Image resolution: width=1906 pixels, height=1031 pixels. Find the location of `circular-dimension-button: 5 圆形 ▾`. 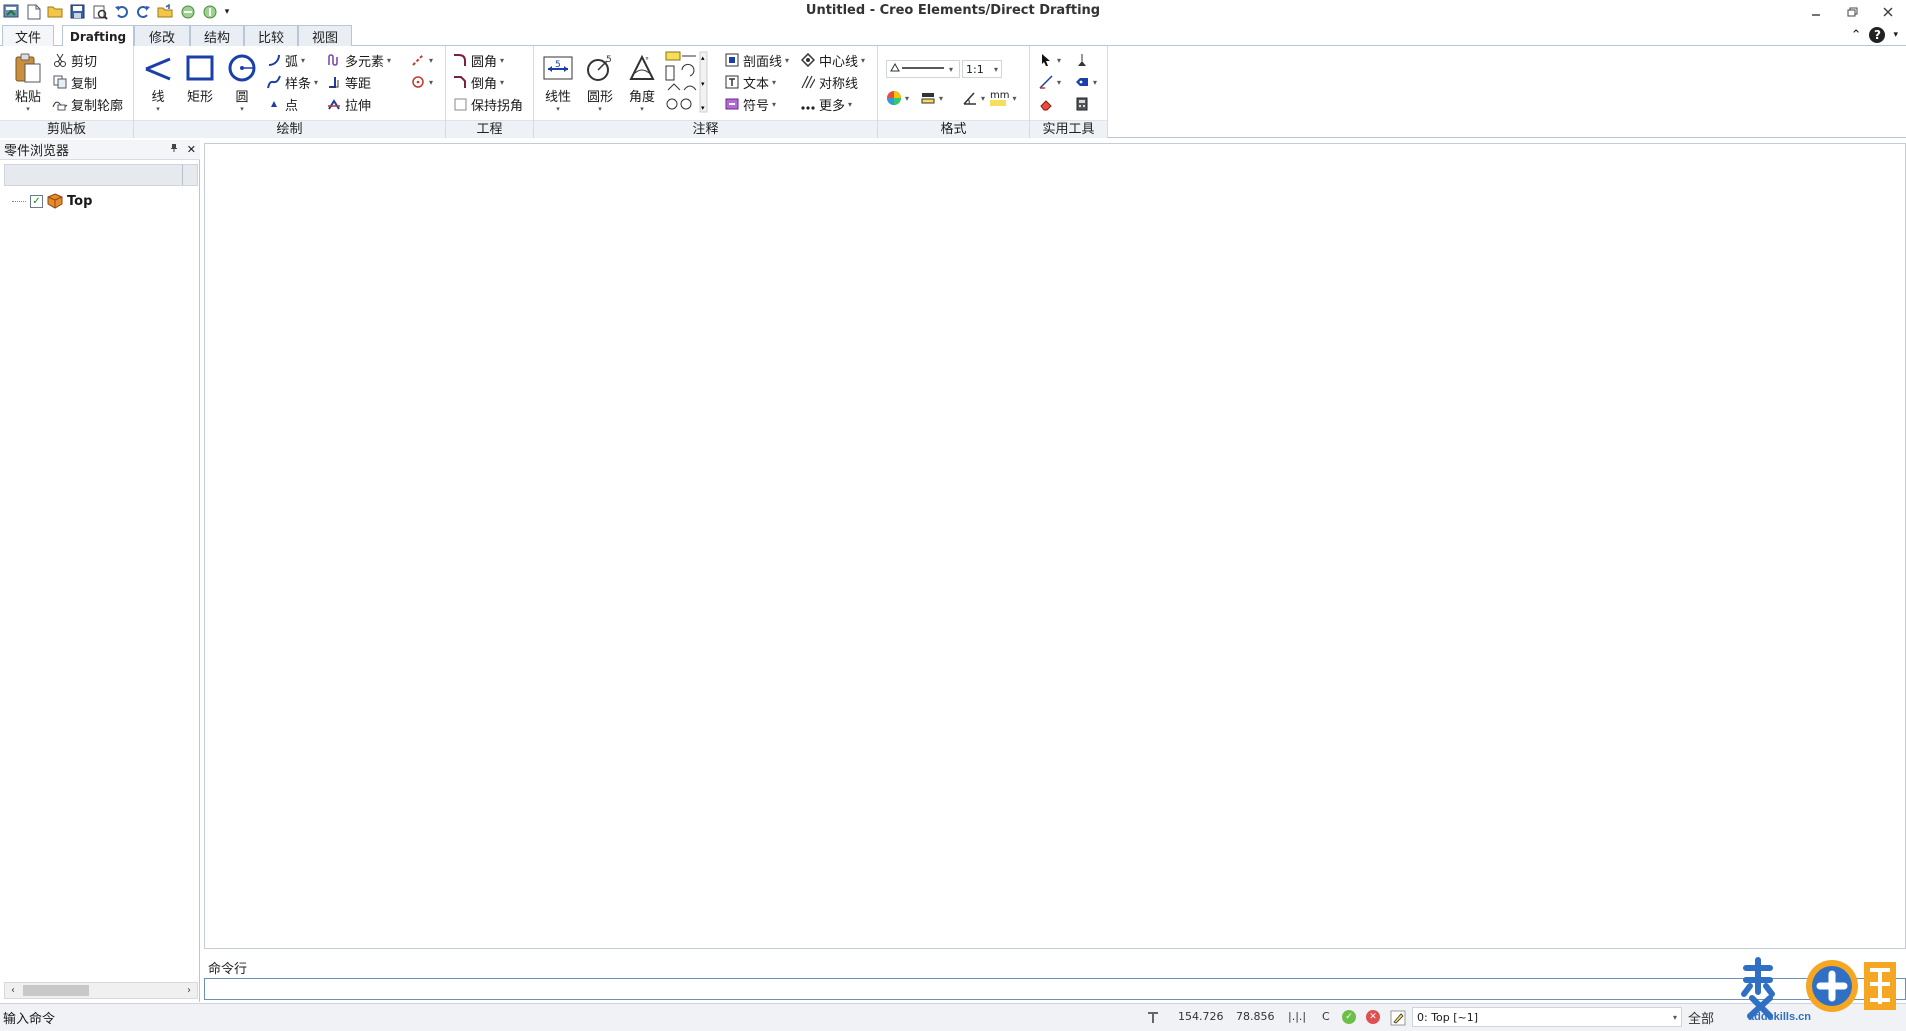

circular-dimension-button: 5 圆形 ▾ is located at coordinates (600, 83).